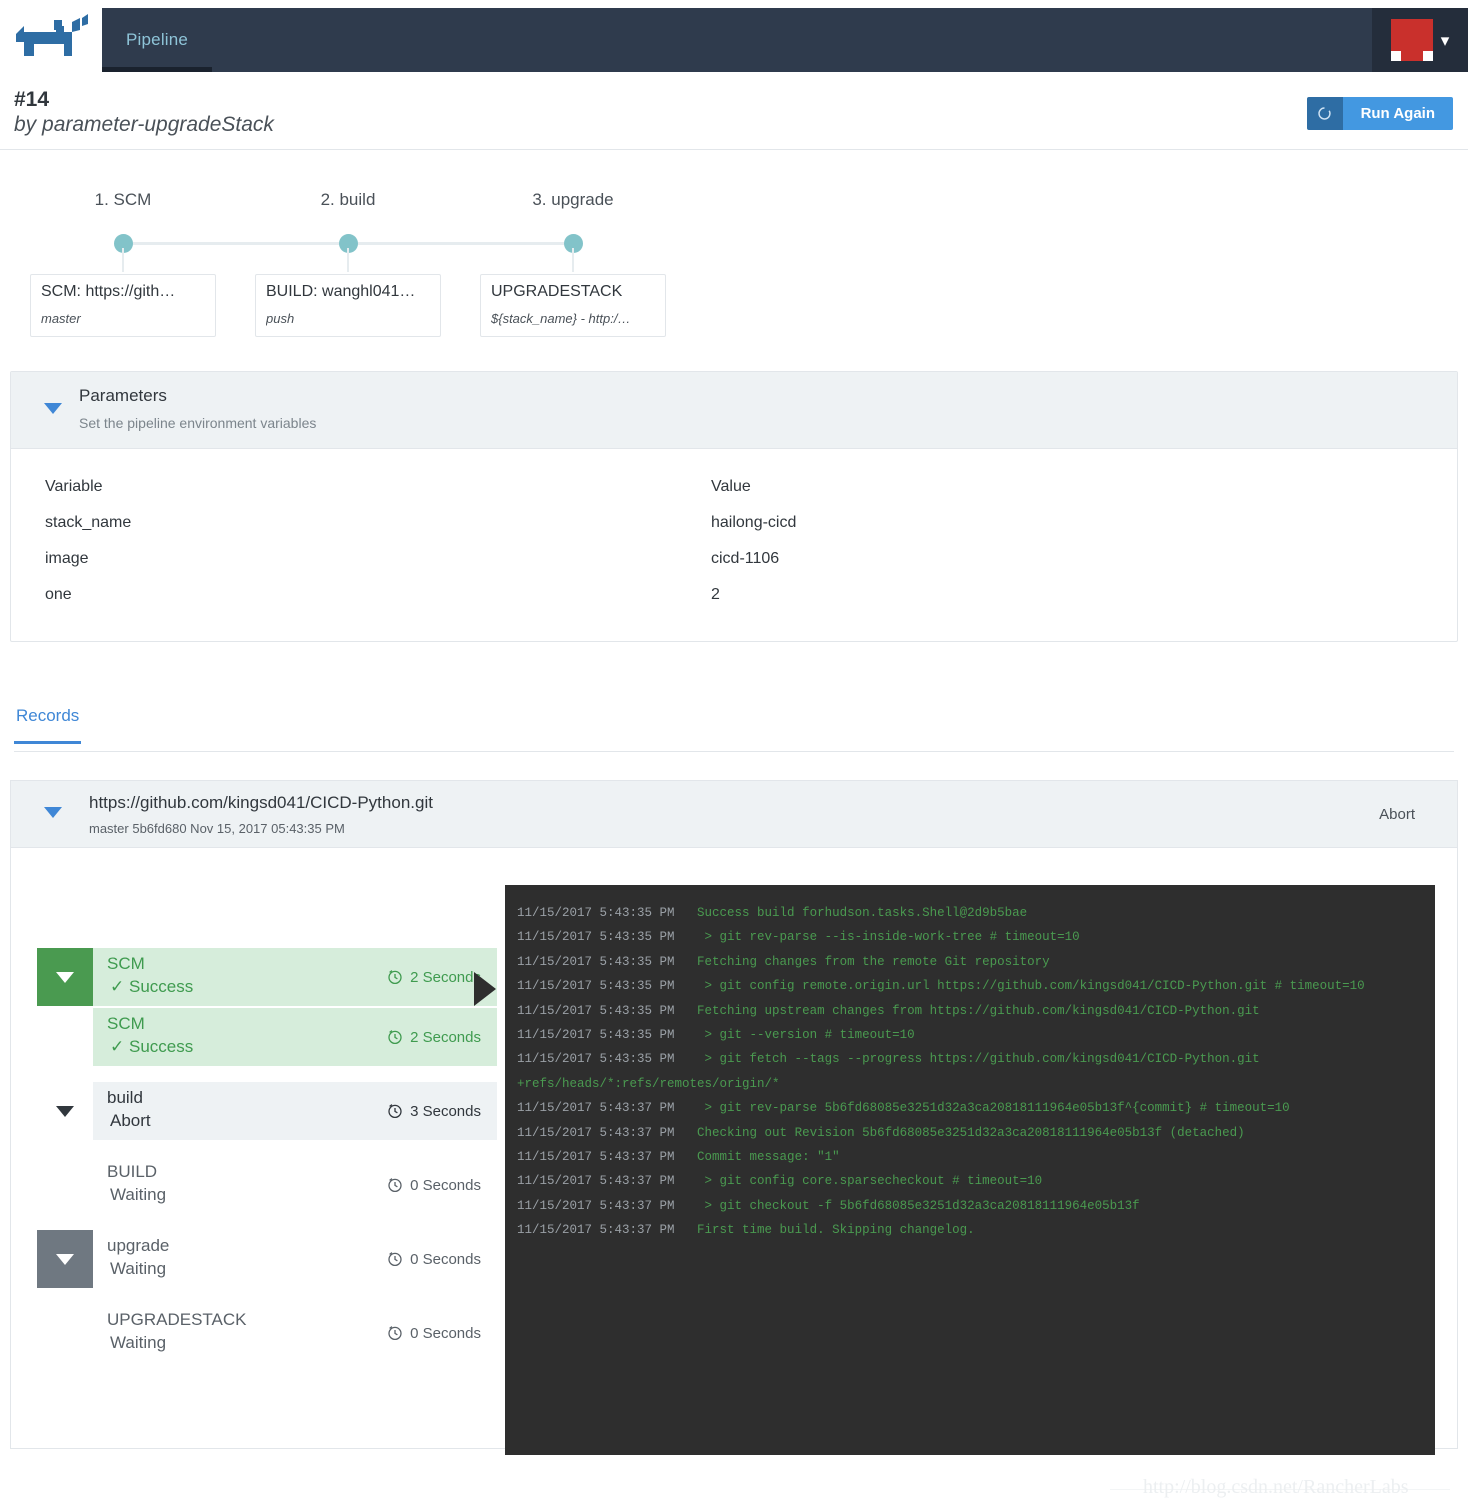 This screenshot has width=1468, height=1512. Describe the element at coordinates (295, 1185) in the screenshot. I see `list-item: BUILD Waiting 0 Seconds` at that location.